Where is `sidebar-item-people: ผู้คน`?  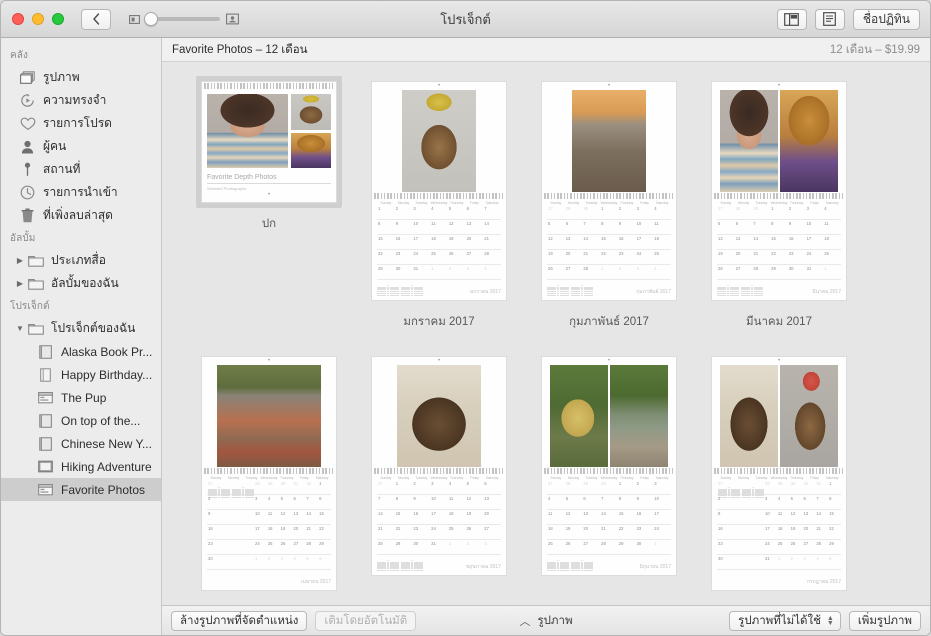
sidebar-item-people: ผู้คน is located at coordinates (81, 146).